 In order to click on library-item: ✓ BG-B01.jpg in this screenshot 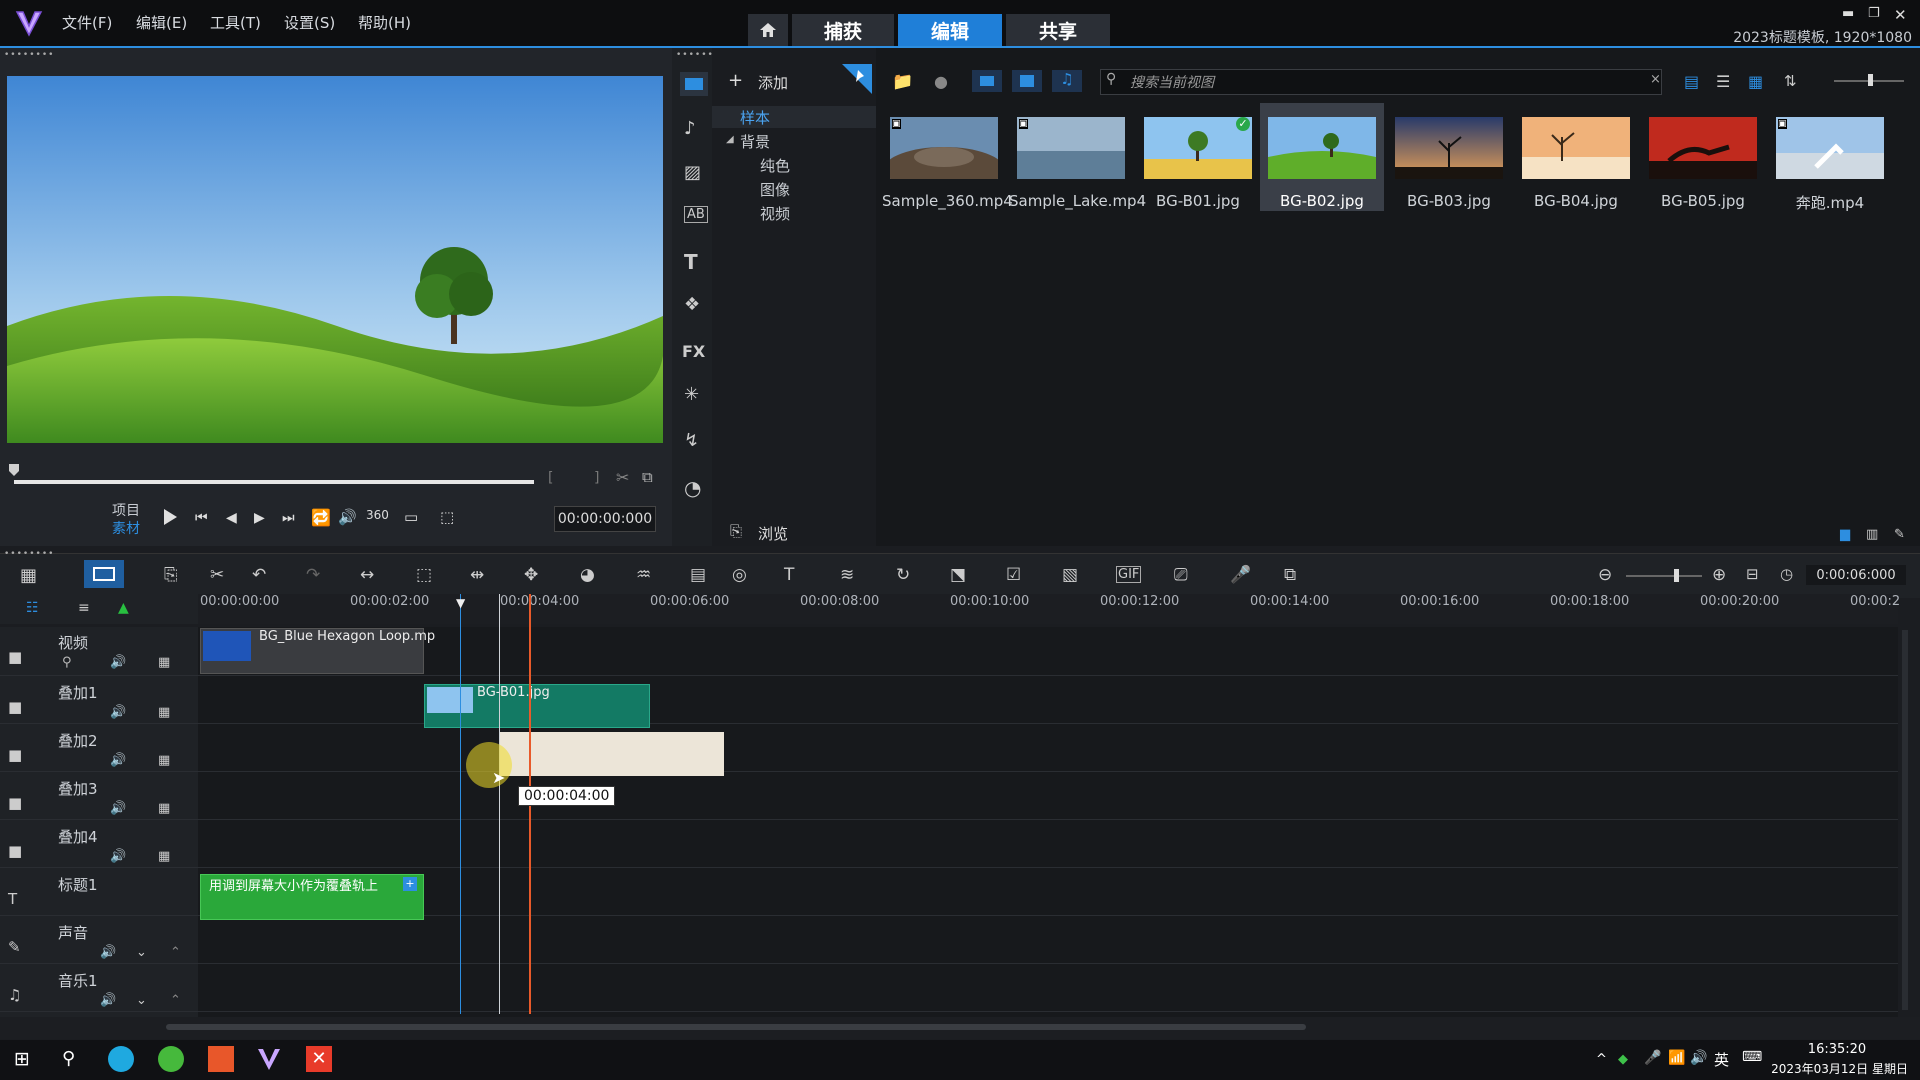, I will do `click(1198, 157)`.